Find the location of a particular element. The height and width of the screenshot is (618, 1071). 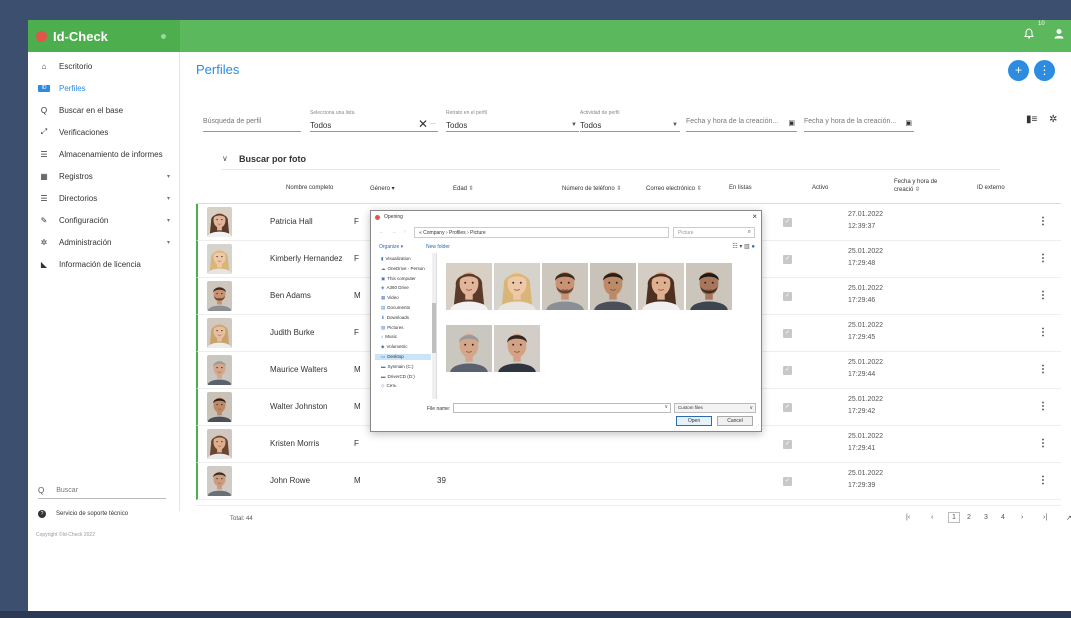

page-1: 2 is located at coordinates (969, 517).